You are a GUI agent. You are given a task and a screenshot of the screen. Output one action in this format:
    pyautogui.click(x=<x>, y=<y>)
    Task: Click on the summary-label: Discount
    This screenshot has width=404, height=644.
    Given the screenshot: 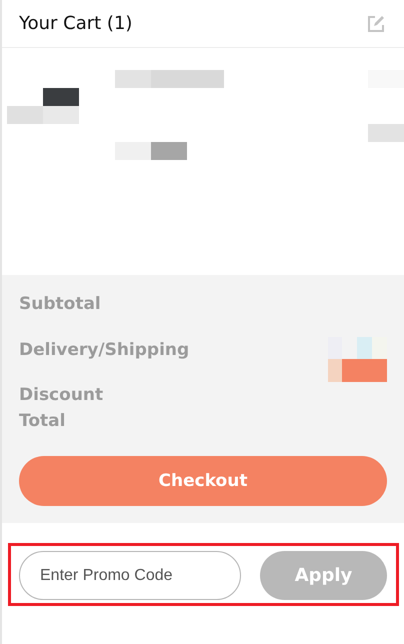 What is the action you would take?
    pyautogui.click(x=61, y=395)
    